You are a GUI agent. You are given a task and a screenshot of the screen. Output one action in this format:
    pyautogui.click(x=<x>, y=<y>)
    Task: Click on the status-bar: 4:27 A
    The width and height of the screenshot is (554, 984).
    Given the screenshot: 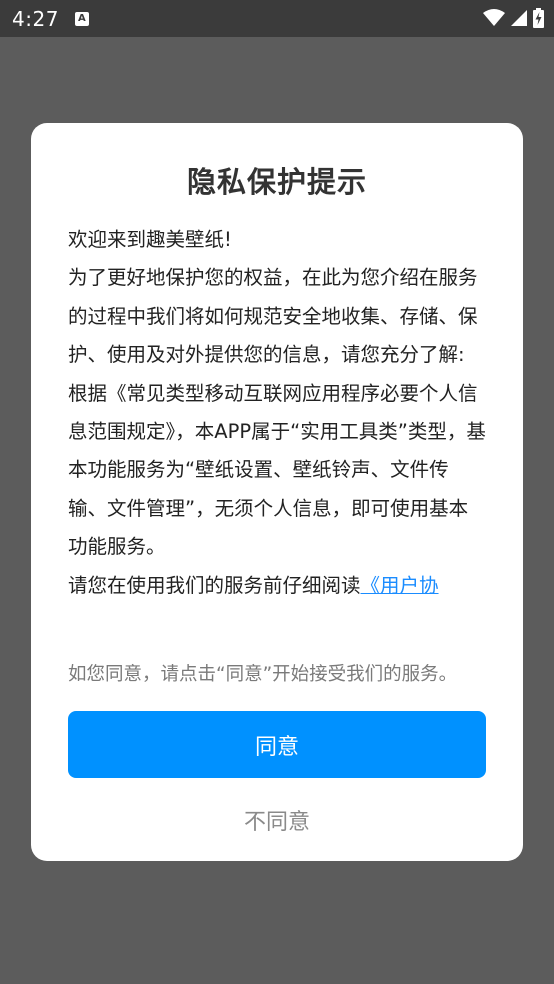 What is the action you would take?
    pyautogui.click(x=277, y=18)
    